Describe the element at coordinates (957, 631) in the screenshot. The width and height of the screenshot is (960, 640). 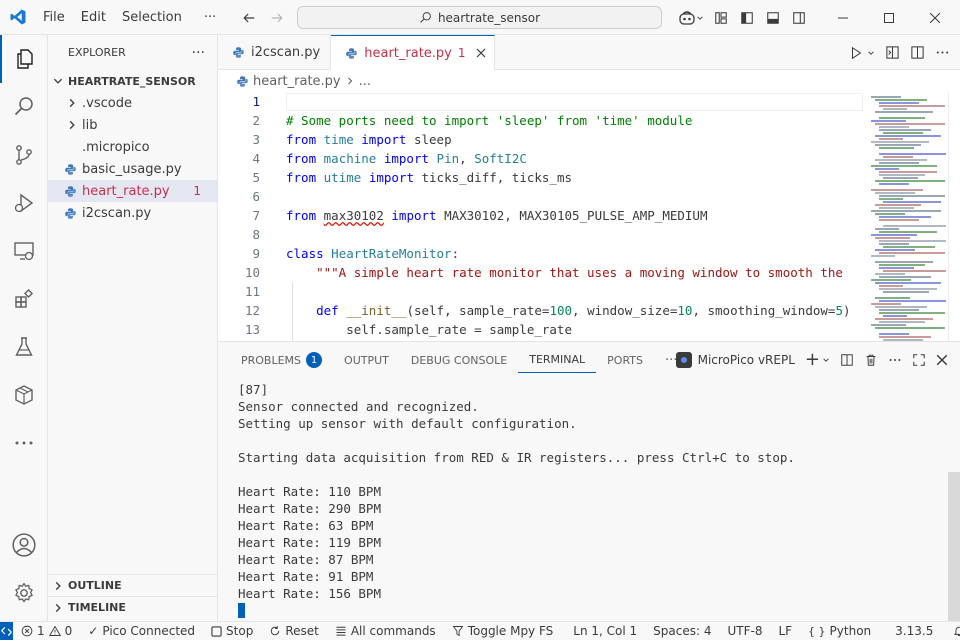
I see `bell-icon` at that location.